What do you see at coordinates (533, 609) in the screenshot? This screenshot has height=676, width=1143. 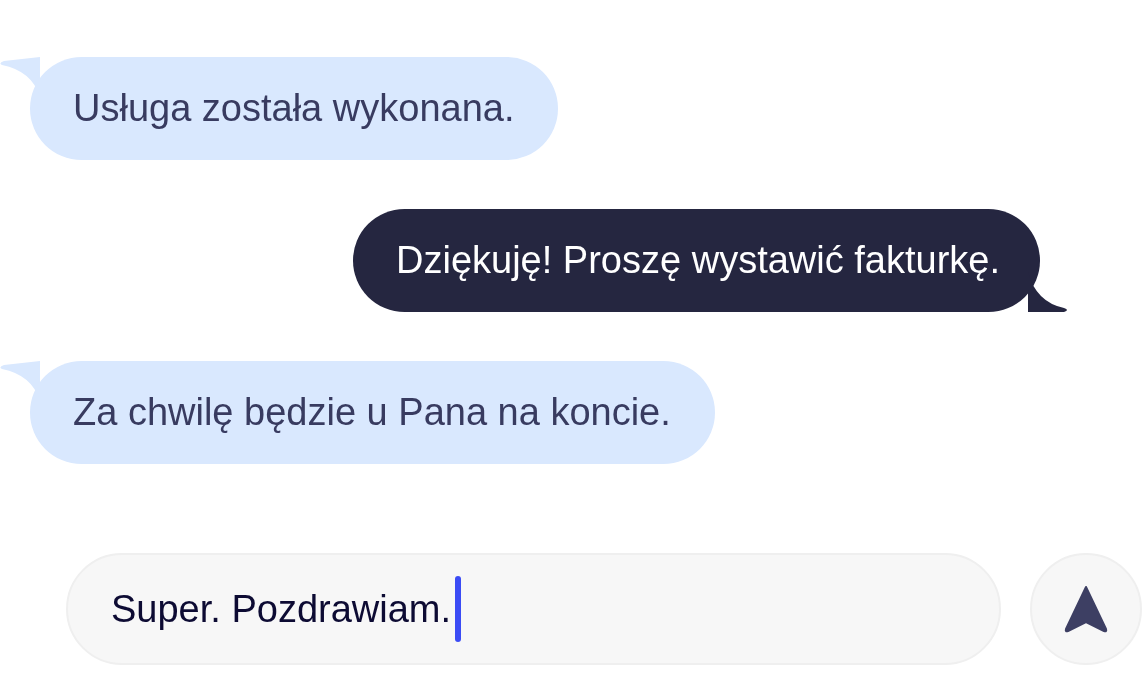 I see `message-field: Super. Pozdrawiam.` at bounding box center [533, 609].